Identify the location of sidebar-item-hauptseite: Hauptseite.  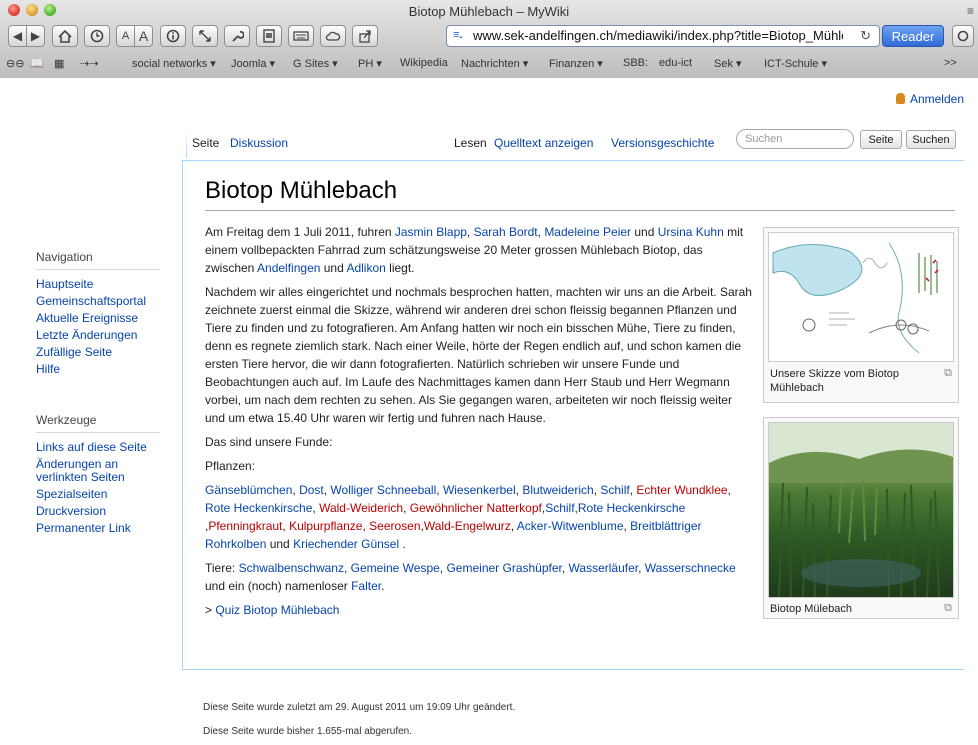
(106, 284).